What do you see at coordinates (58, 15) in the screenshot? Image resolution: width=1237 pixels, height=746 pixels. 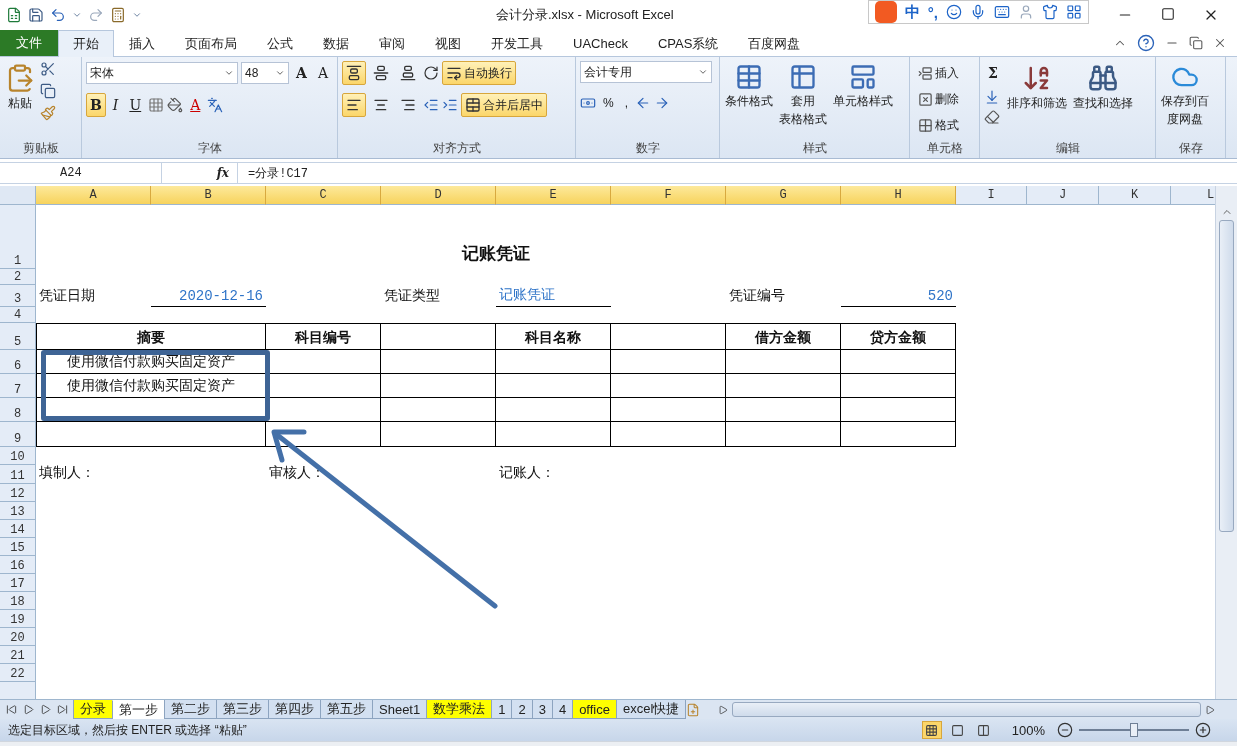 I see `undo-icon` at bounding box center [58, 15].